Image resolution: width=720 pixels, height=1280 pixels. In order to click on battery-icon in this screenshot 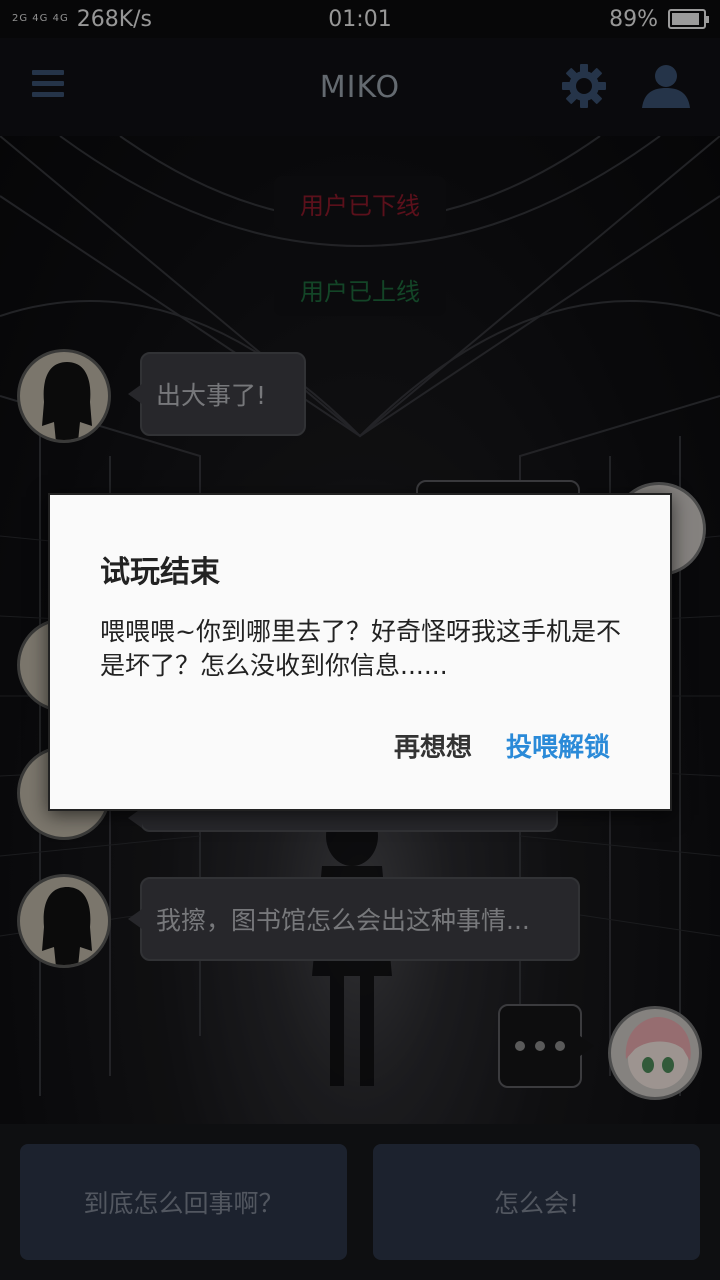, I will do `click(688, 19)`.